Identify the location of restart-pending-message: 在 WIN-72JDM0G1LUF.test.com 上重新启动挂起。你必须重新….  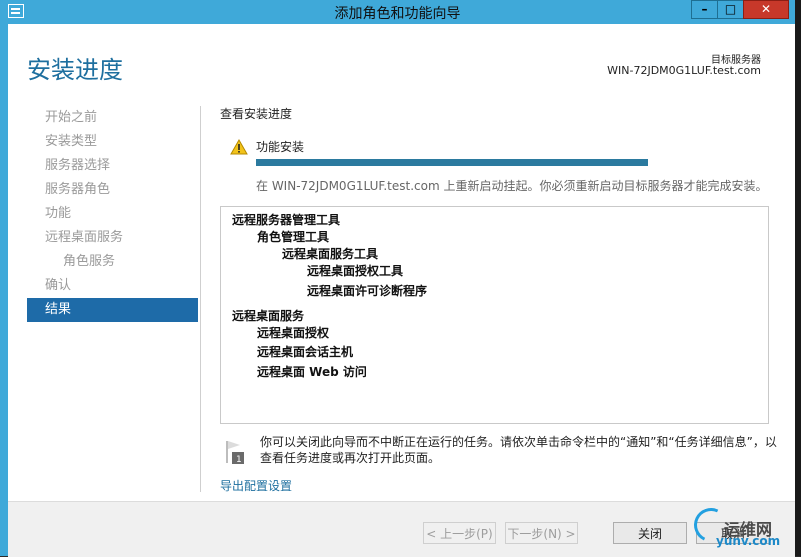
(512, 186).